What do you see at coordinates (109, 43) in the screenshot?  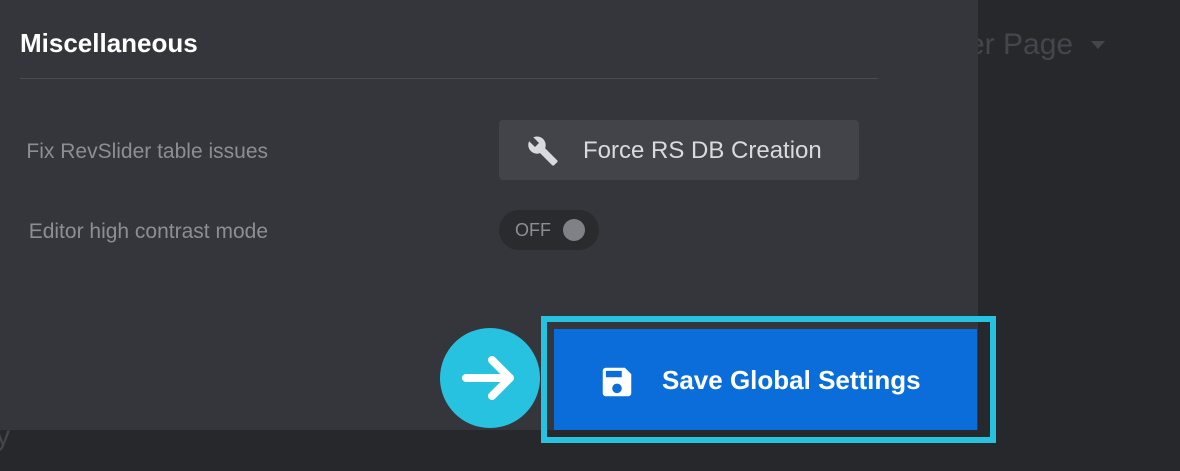 I see `section-title: Miscellaneous` at bounding box center [109, 43].